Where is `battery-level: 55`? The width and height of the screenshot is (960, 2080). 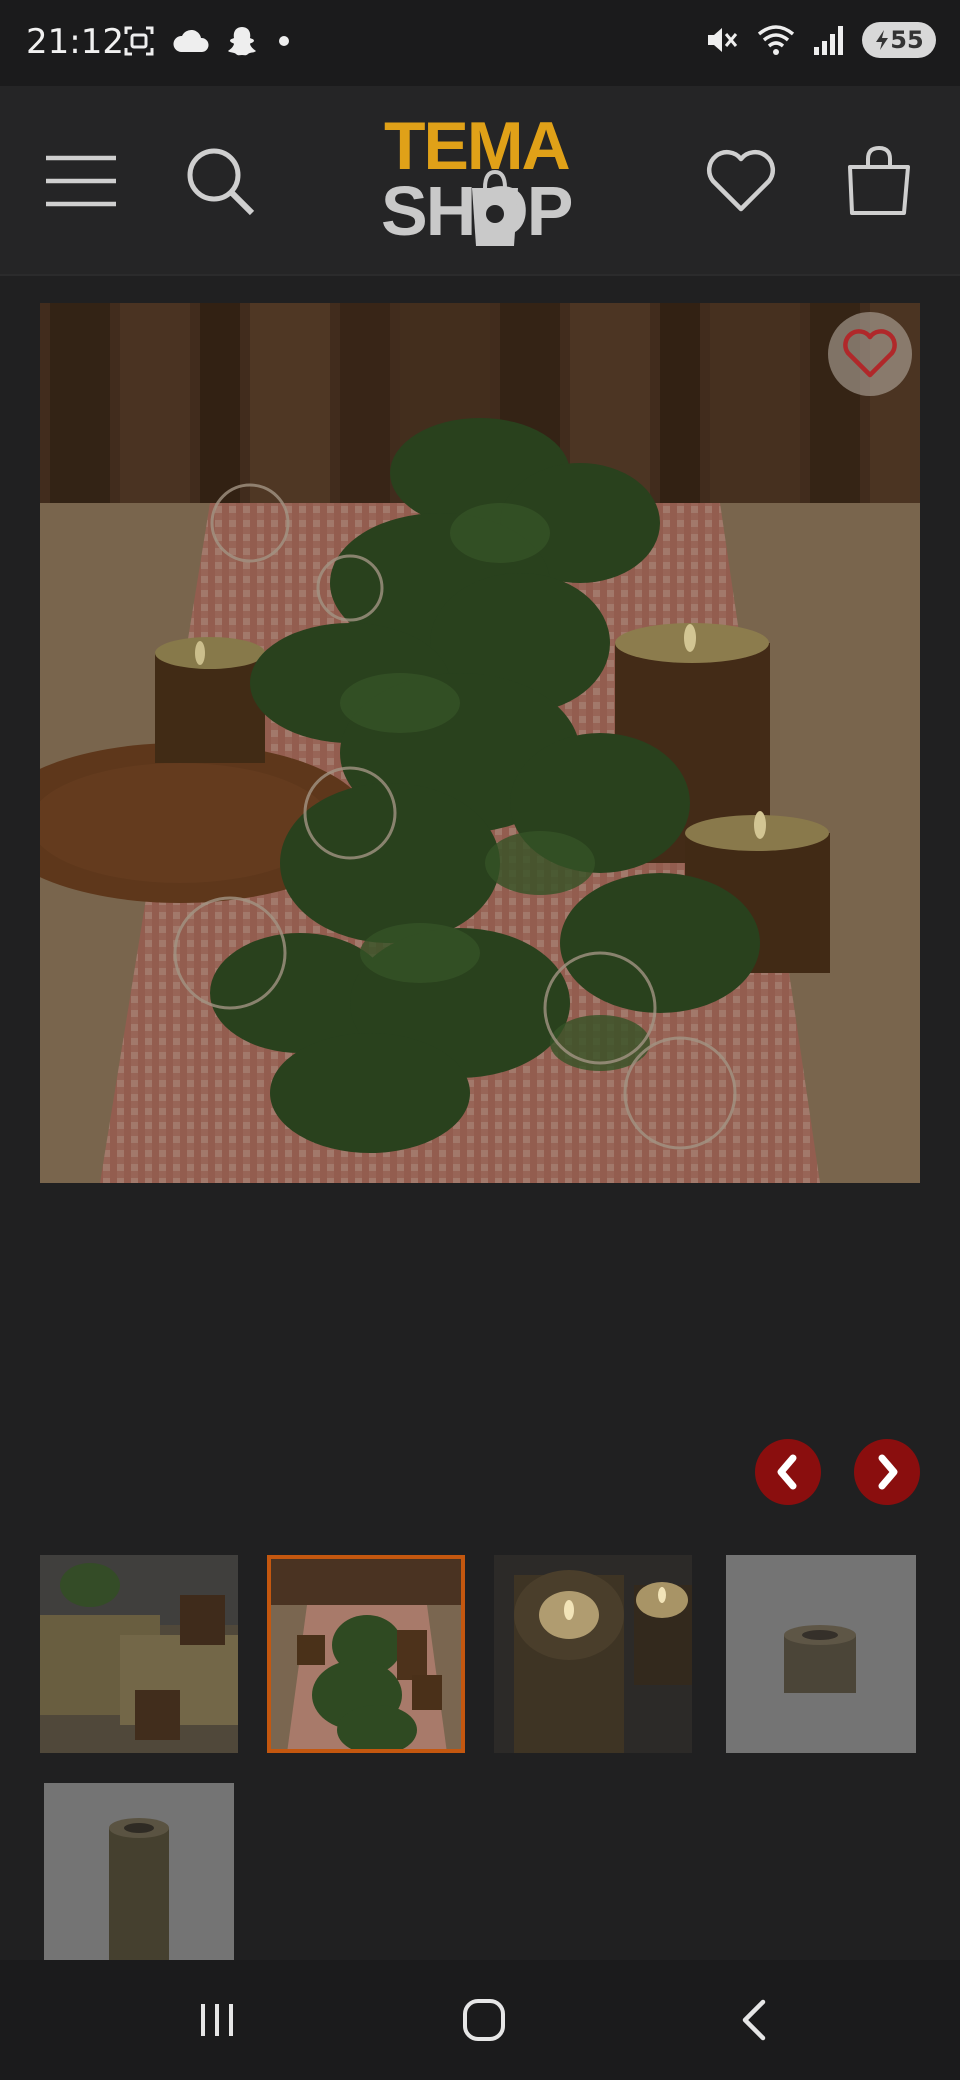
battery-level: 55 is located at coordinates (907, 40).